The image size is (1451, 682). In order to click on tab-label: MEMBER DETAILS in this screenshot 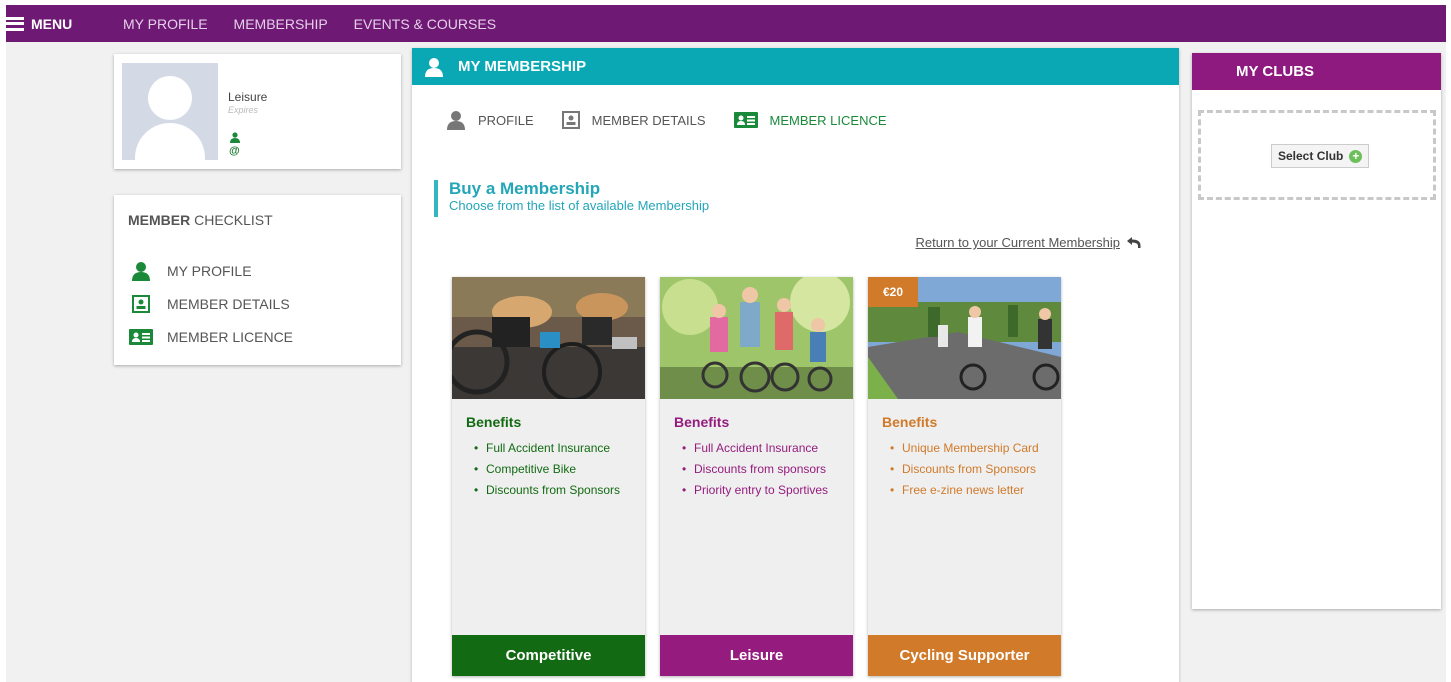, I will do `click(648, 120)`.